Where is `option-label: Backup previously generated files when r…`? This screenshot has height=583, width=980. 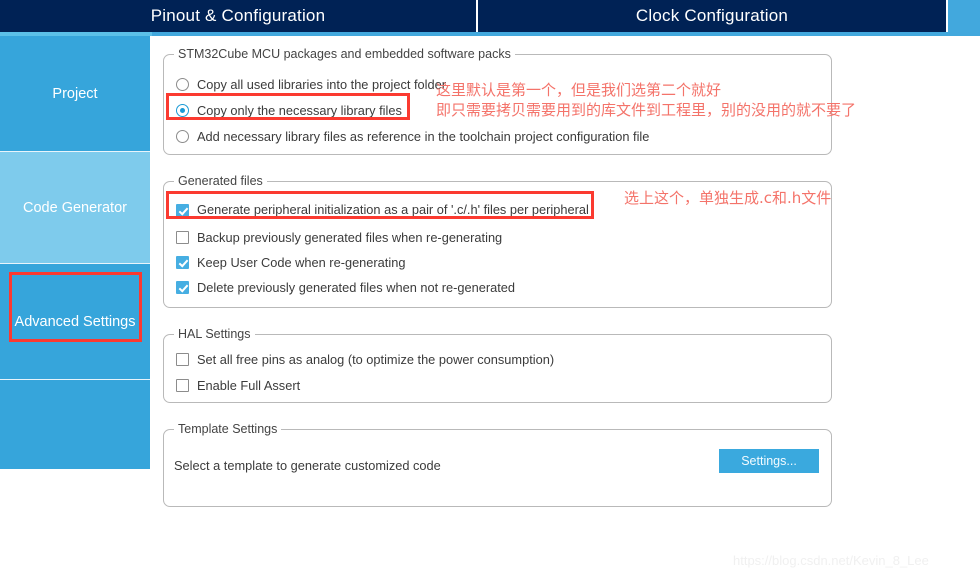 option-label: Backup previously generated files when r… is located at coordinates (350, 237).